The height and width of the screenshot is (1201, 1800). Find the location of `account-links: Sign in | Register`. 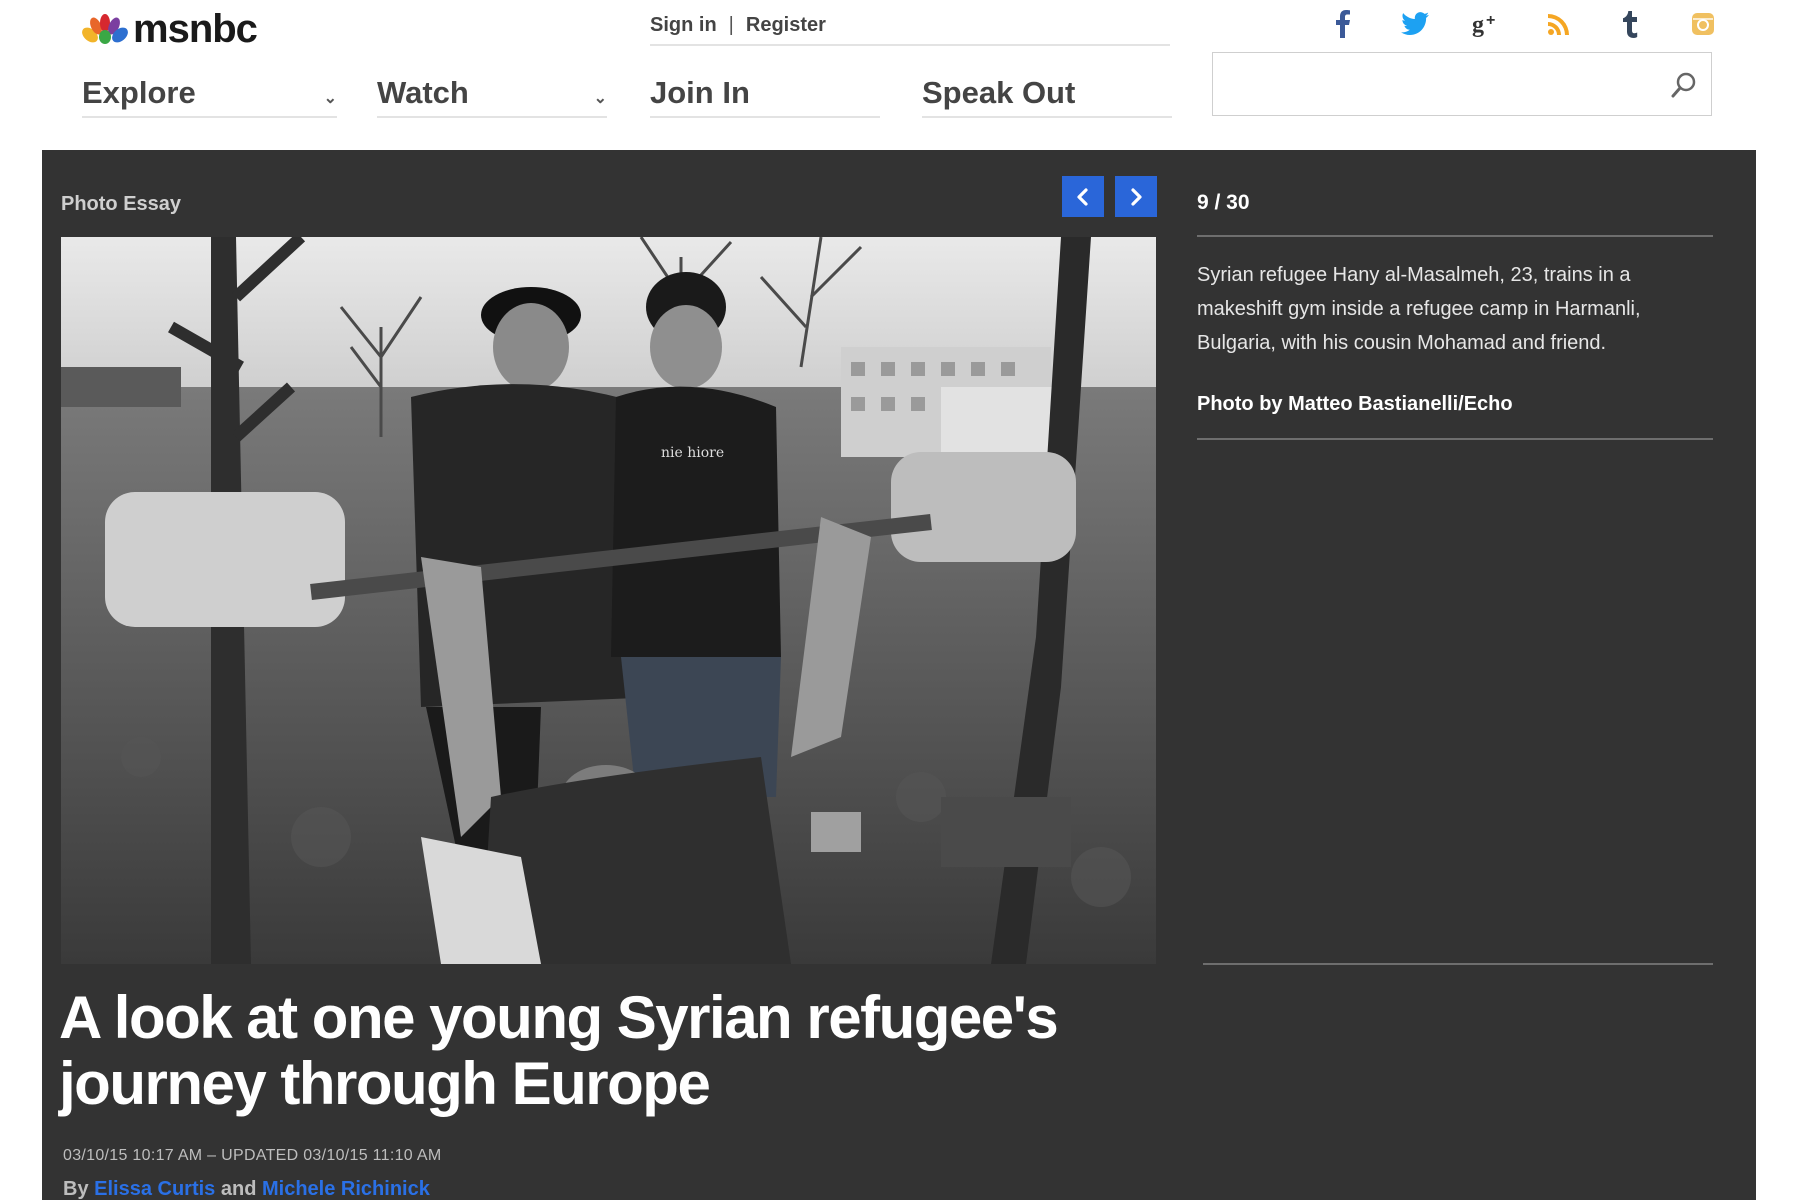

account-links: Sign in | Register is located at coordinates (910, 26).